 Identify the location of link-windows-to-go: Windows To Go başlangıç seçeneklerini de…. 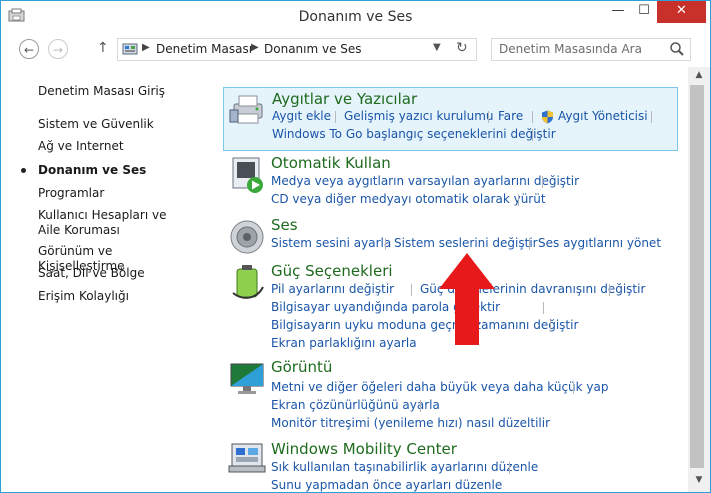
(414, 134).